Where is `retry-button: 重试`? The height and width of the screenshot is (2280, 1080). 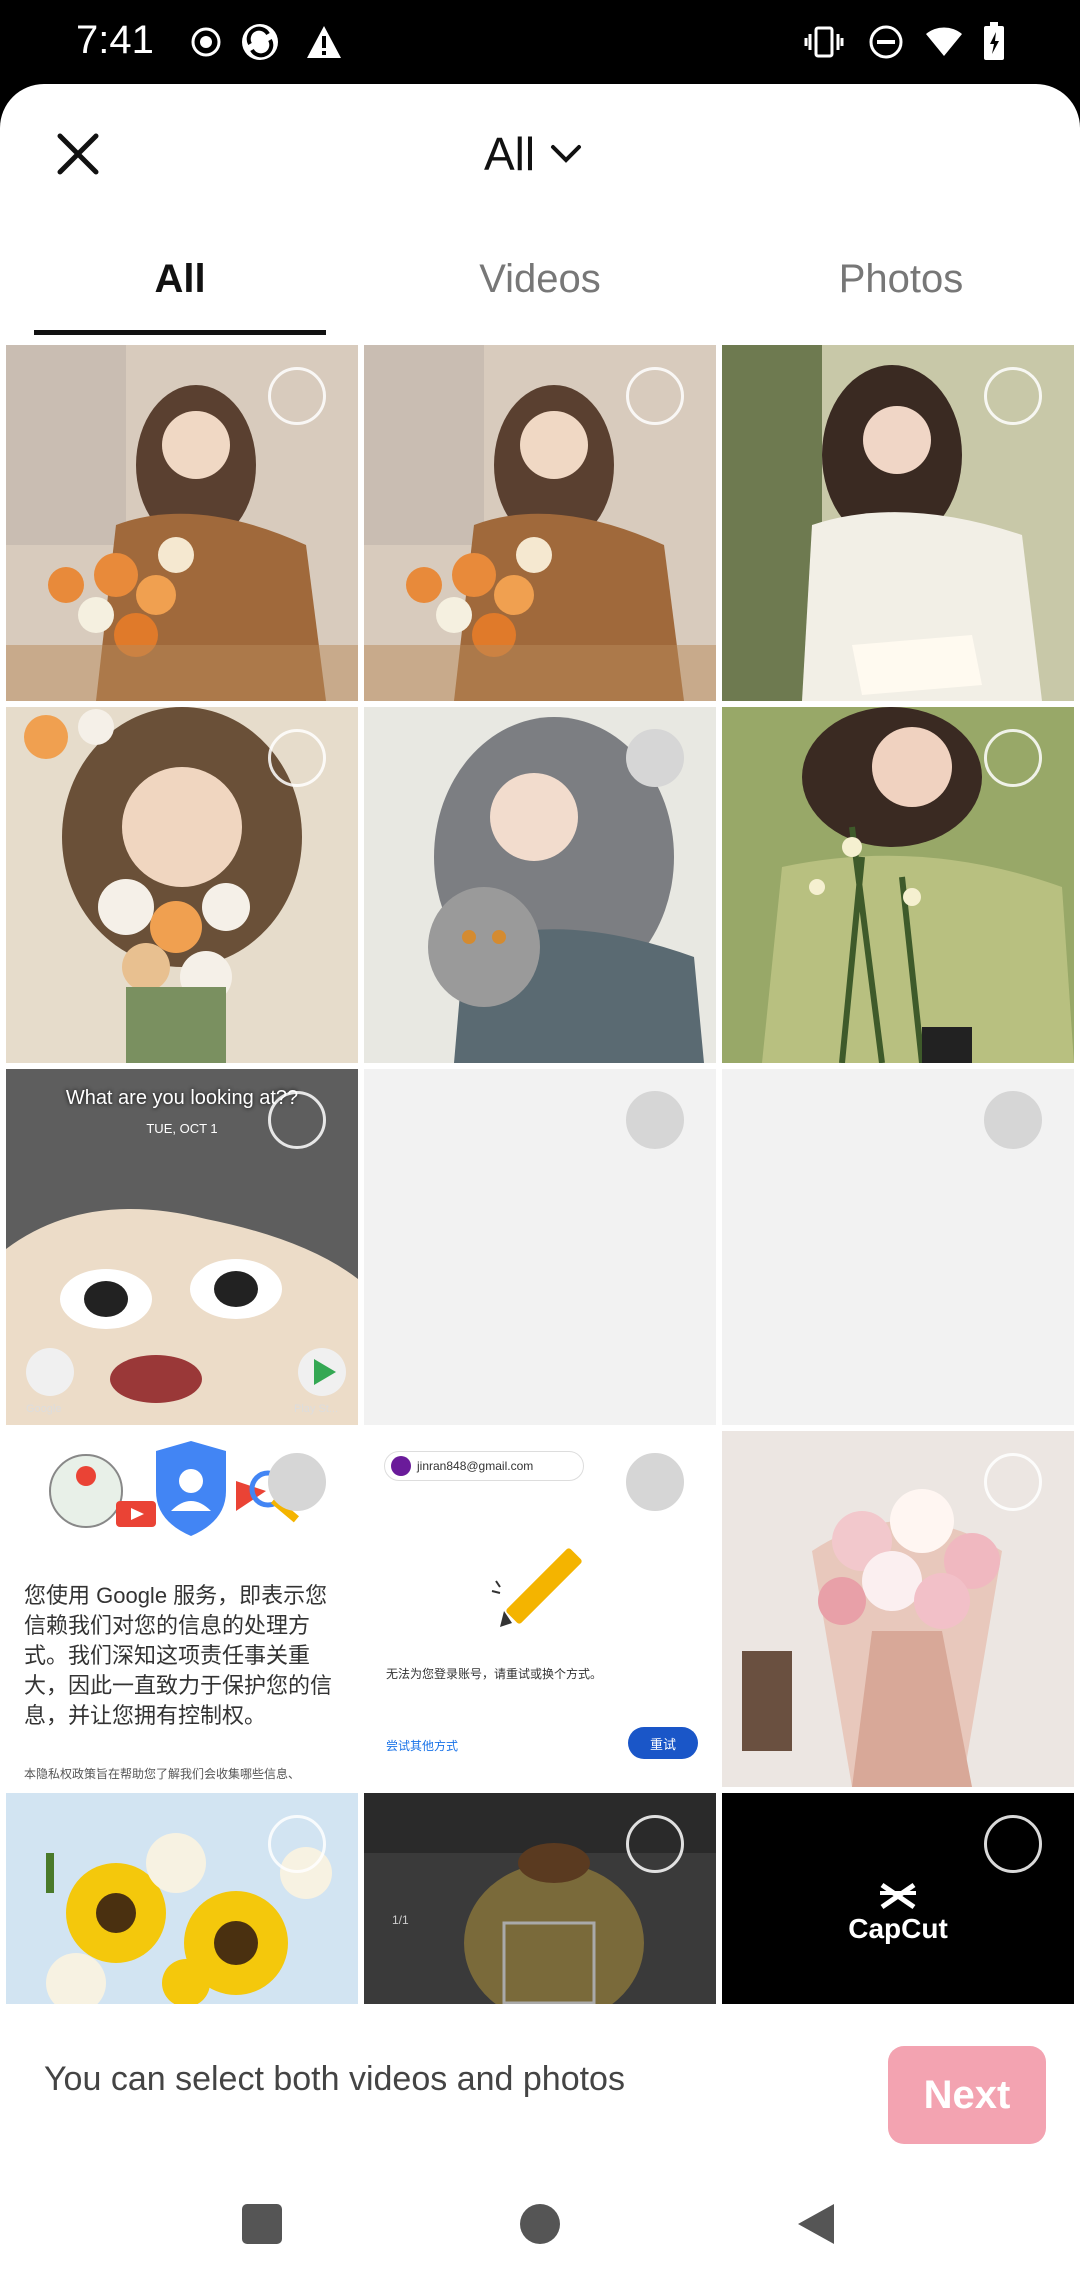
retry-button: 重试 is located at coordinates (663, 1743).